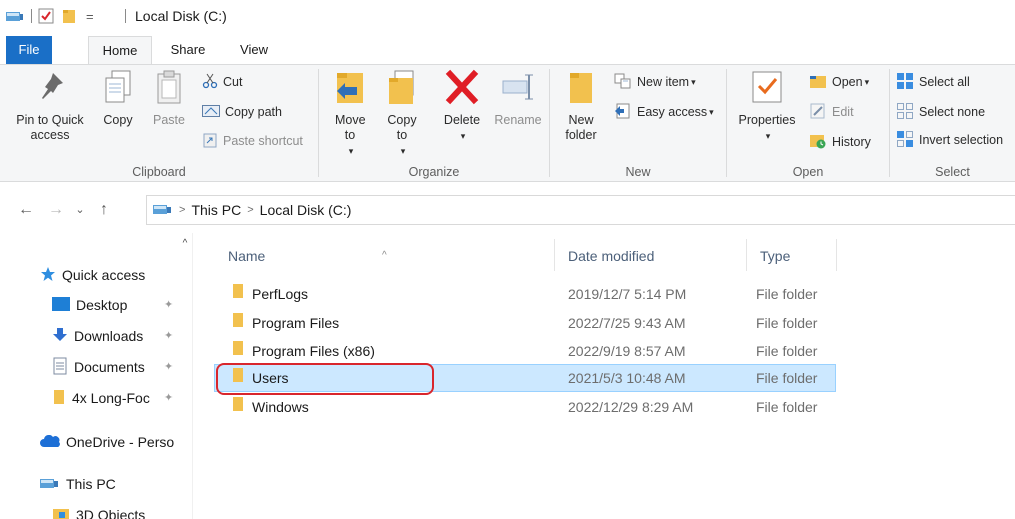 Image resolution: width=1015 pixels, height=519 pixels. I want to click on computer-icon, so click(50, 484).